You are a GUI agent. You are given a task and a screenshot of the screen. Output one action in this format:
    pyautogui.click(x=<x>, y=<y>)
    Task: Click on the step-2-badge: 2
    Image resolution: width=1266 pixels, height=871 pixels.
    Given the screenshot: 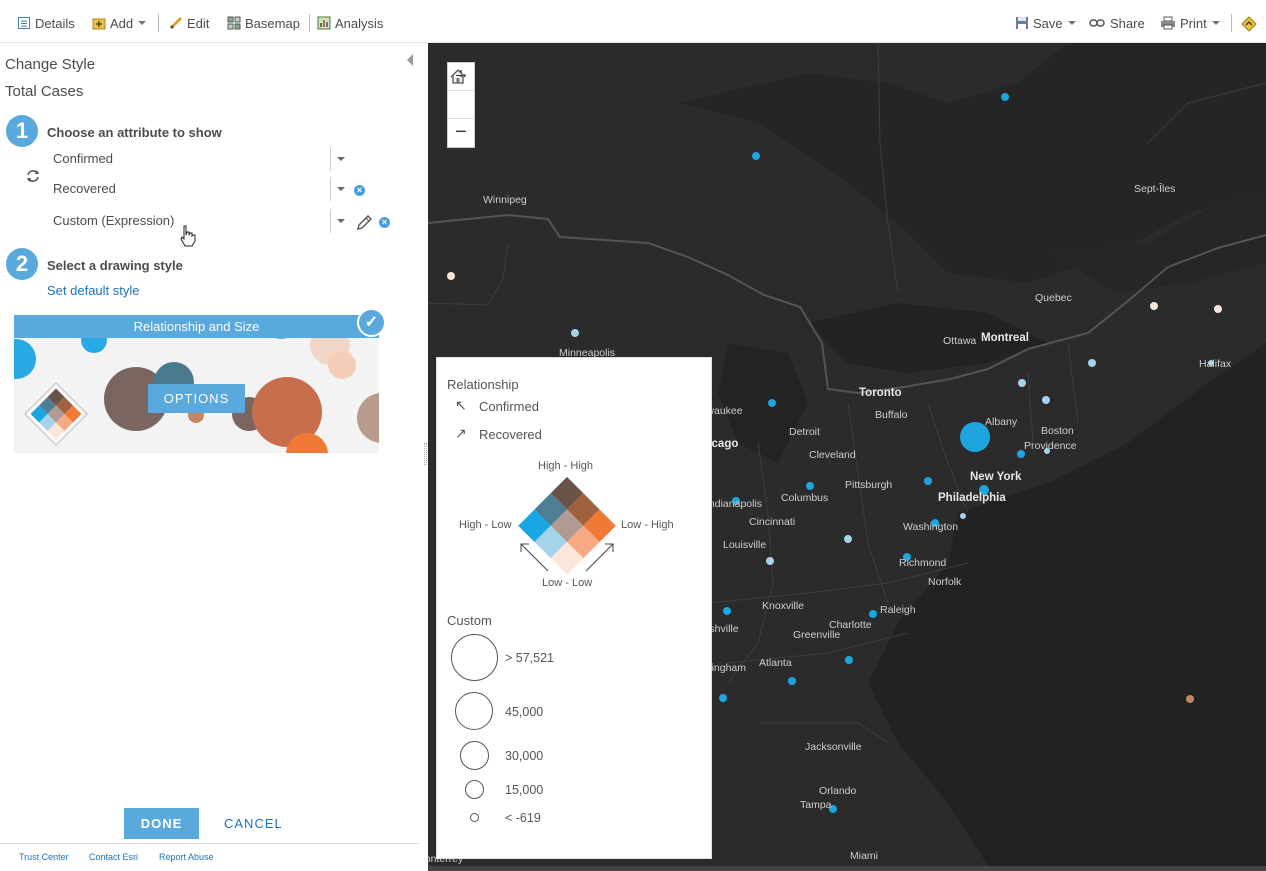 What is the action you would take?
    pyautogui.click(x=22, y=264)
    